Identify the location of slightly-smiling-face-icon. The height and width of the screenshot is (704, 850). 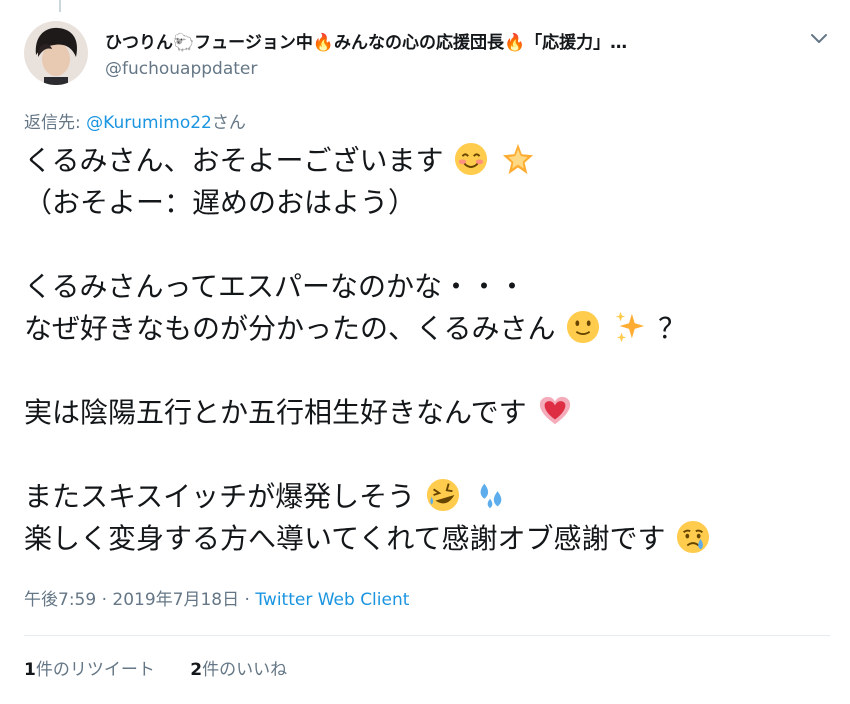
(583, 327).